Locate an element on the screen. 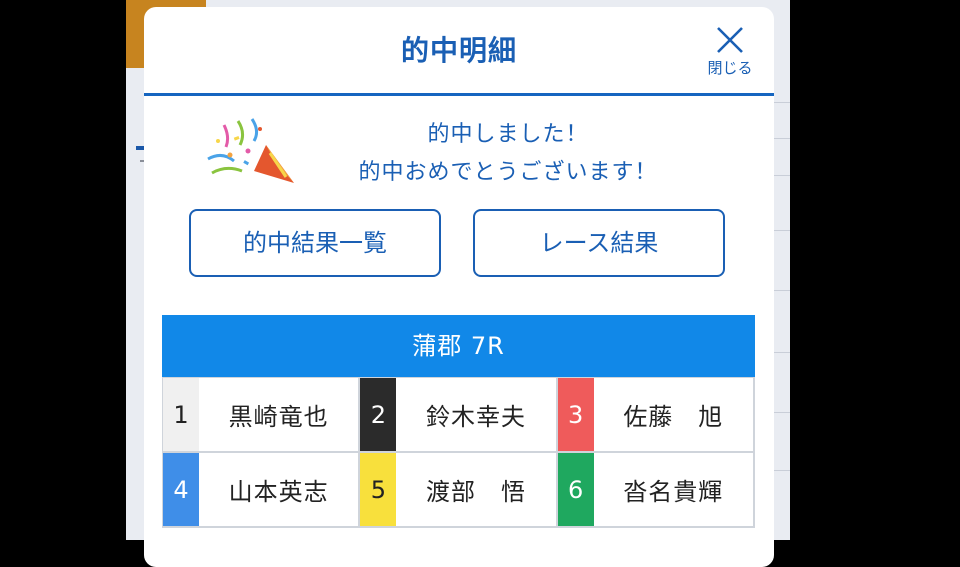  racer-cell: 1 黒崎竜也 is located at coordinates (262, 415).